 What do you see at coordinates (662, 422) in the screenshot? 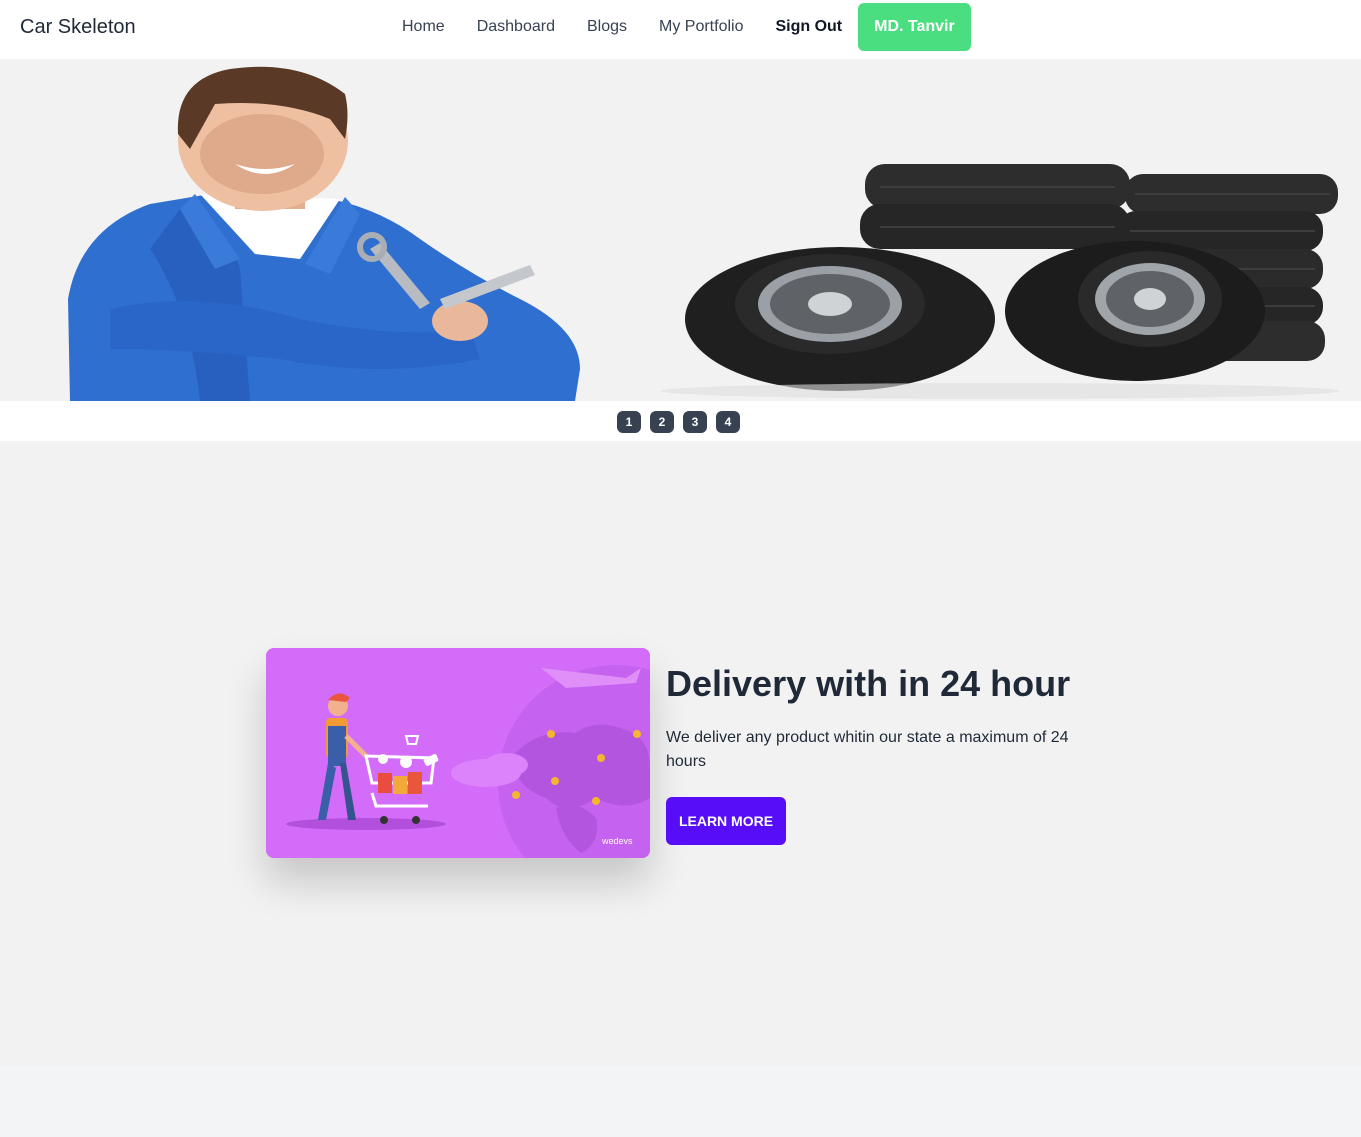
I see `carousel-page-2: 2` at bounding box center [662, 422].